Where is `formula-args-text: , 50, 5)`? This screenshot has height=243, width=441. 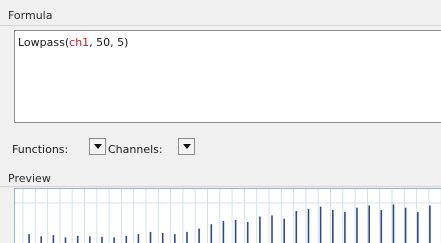
formula-args-text: , 50, 5) is located at coordinates (109, 42).